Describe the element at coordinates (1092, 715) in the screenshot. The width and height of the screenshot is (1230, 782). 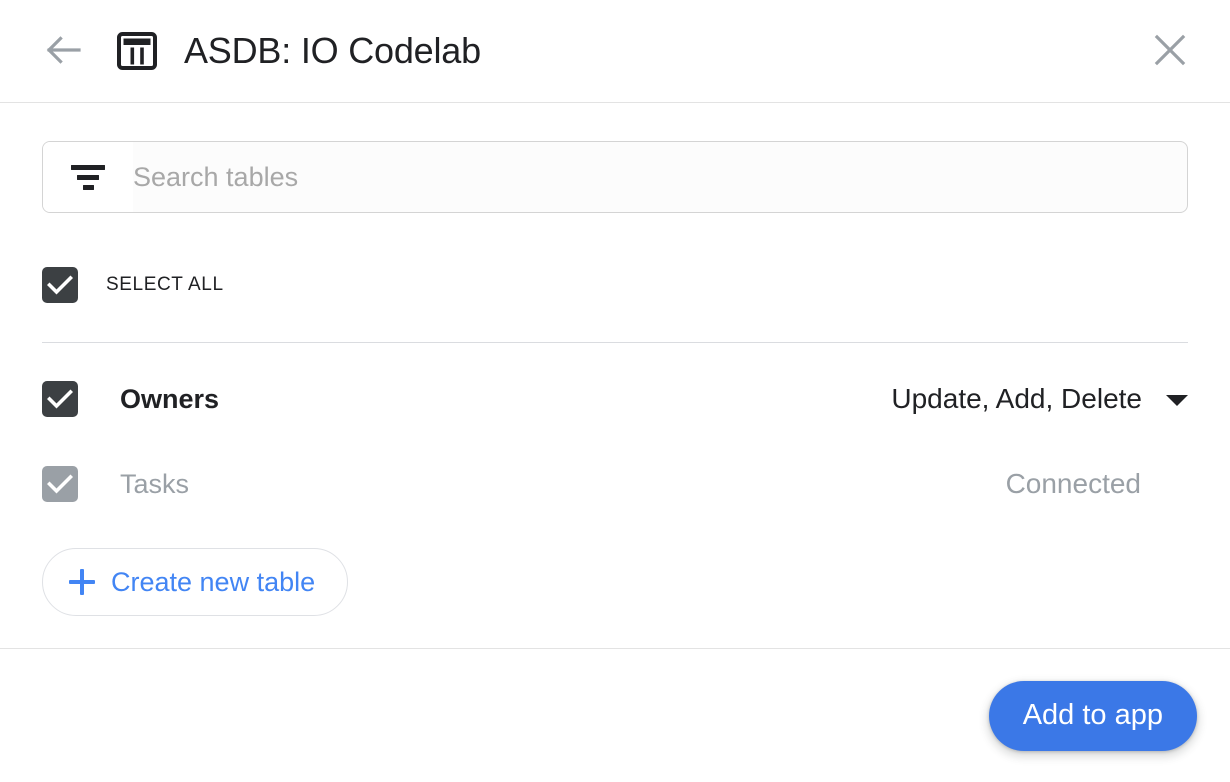
I see `add-to-app-button: Add to app` at that location.